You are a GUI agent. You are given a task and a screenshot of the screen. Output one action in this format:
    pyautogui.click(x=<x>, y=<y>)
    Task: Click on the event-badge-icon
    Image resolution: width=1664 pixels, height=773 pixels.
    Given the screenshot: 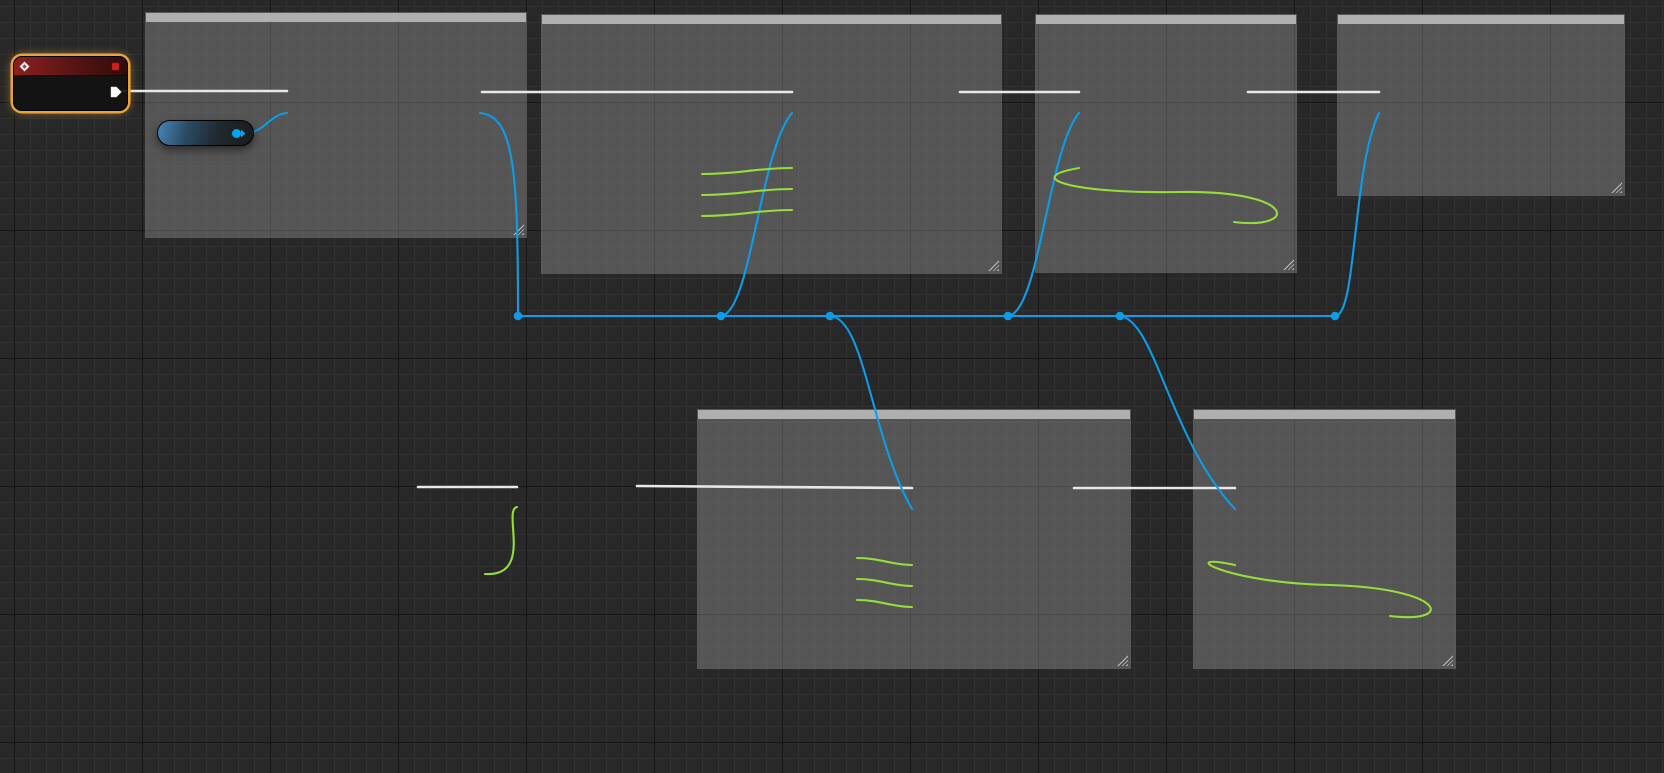 What is the action you would take?
    pyautogui.click(x=115, y=66)
    